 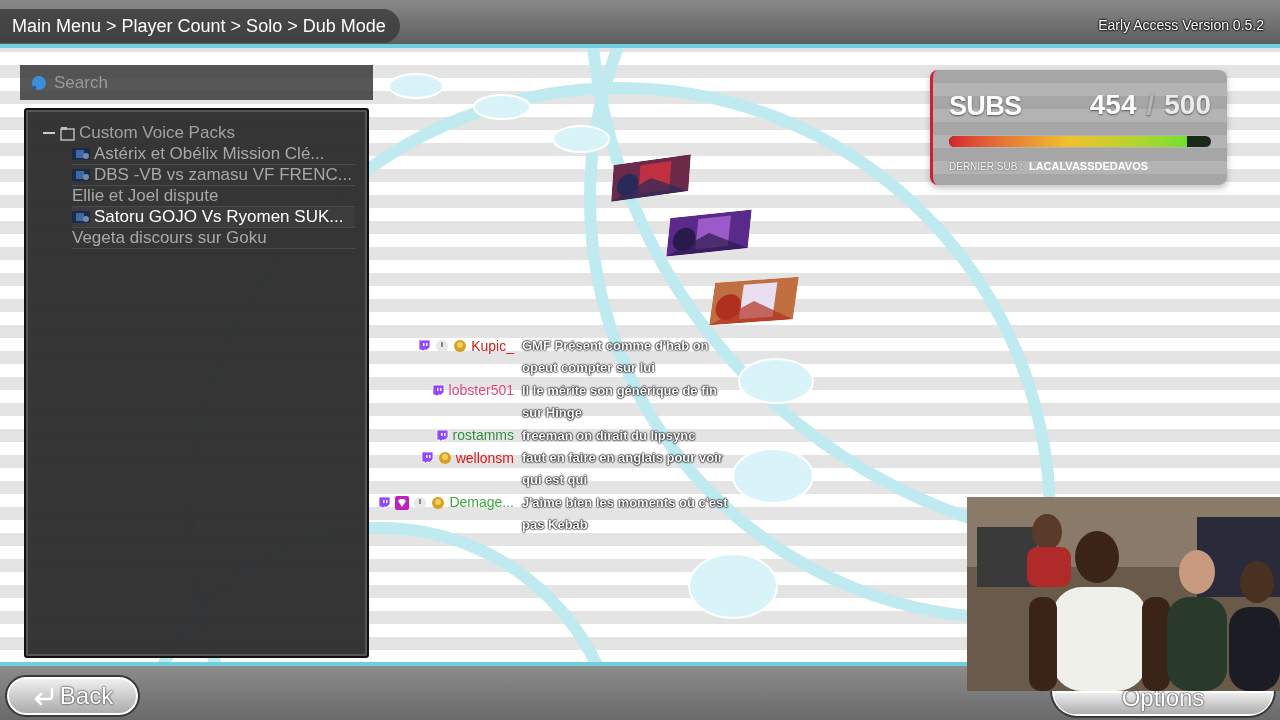 I want to click on chat-message: faut en faire en anglais pour voir qui est qui, so click(x=623, y=469).